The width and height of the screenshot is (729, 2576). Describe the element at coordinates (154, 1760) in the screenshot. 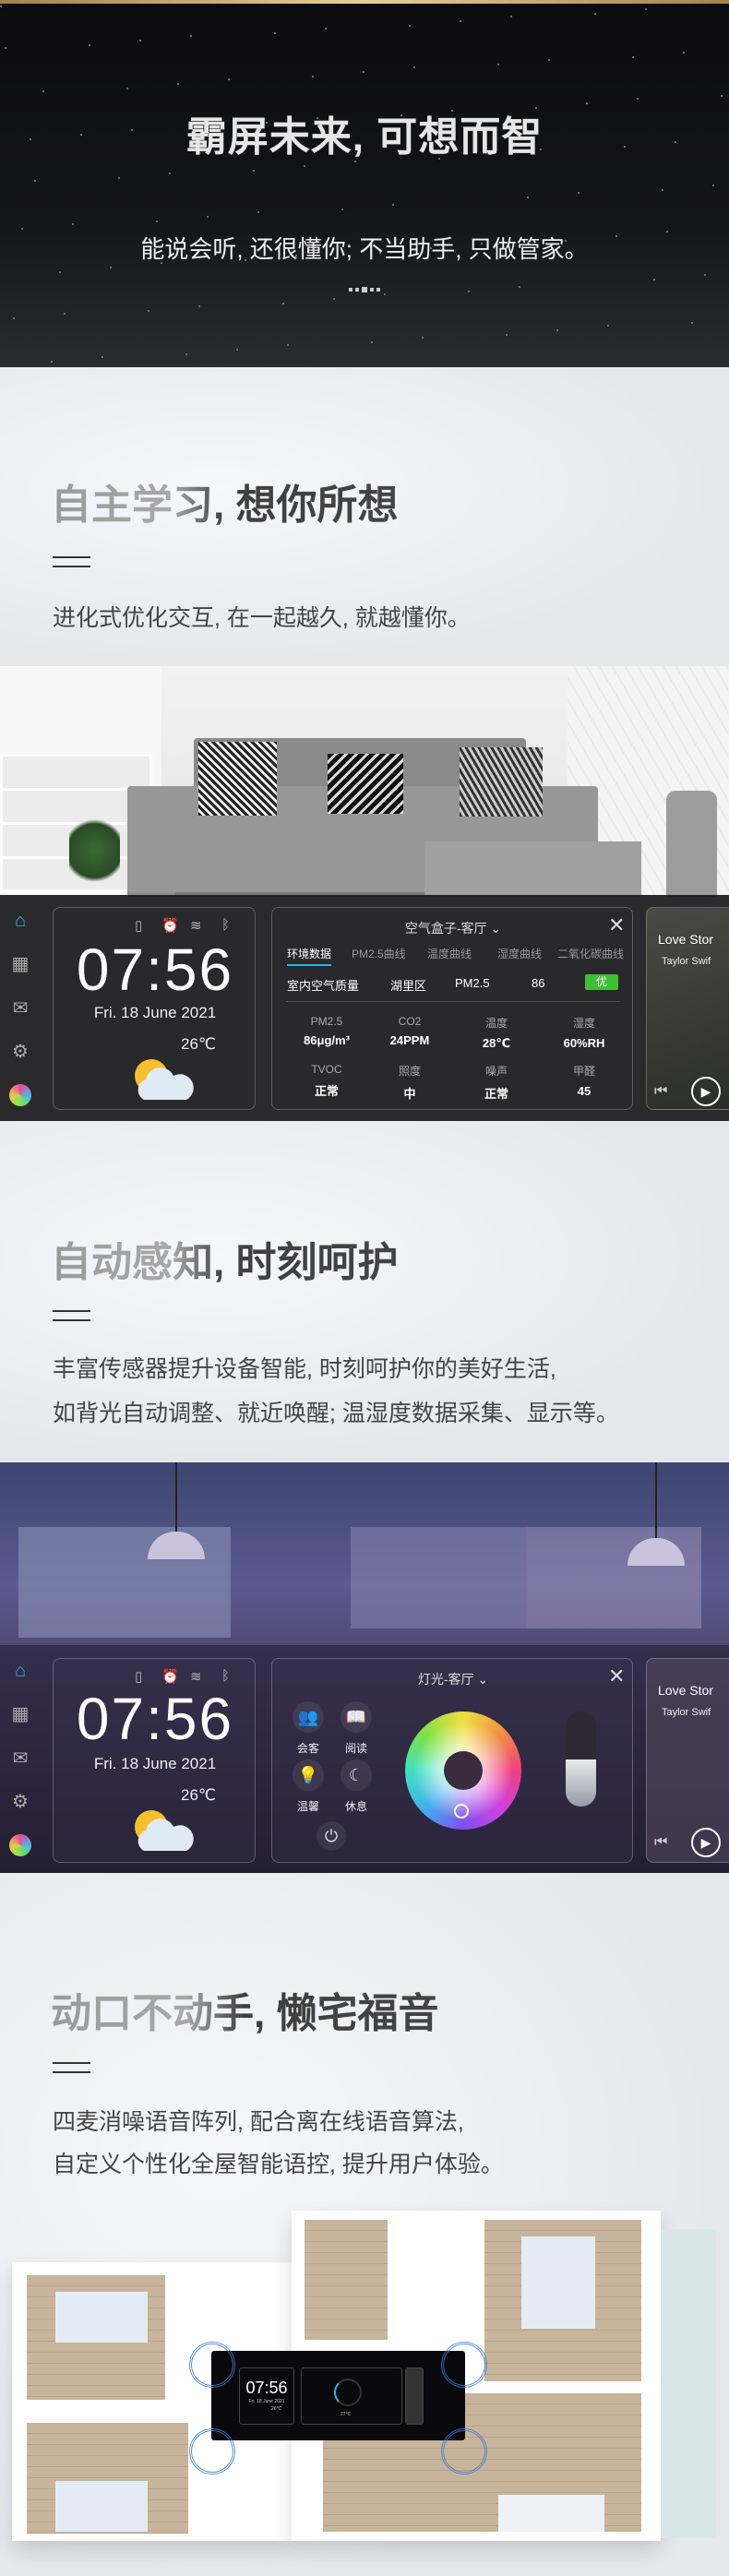

I see `clock-card: ▯ ⏰ ≋ ᛒ 07:56 Fri. 18 June 2021 26℃` at that location.